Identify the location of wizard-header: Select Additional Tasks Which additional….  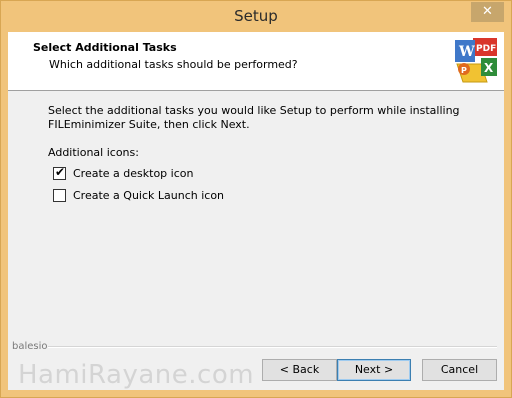
(256, 61).